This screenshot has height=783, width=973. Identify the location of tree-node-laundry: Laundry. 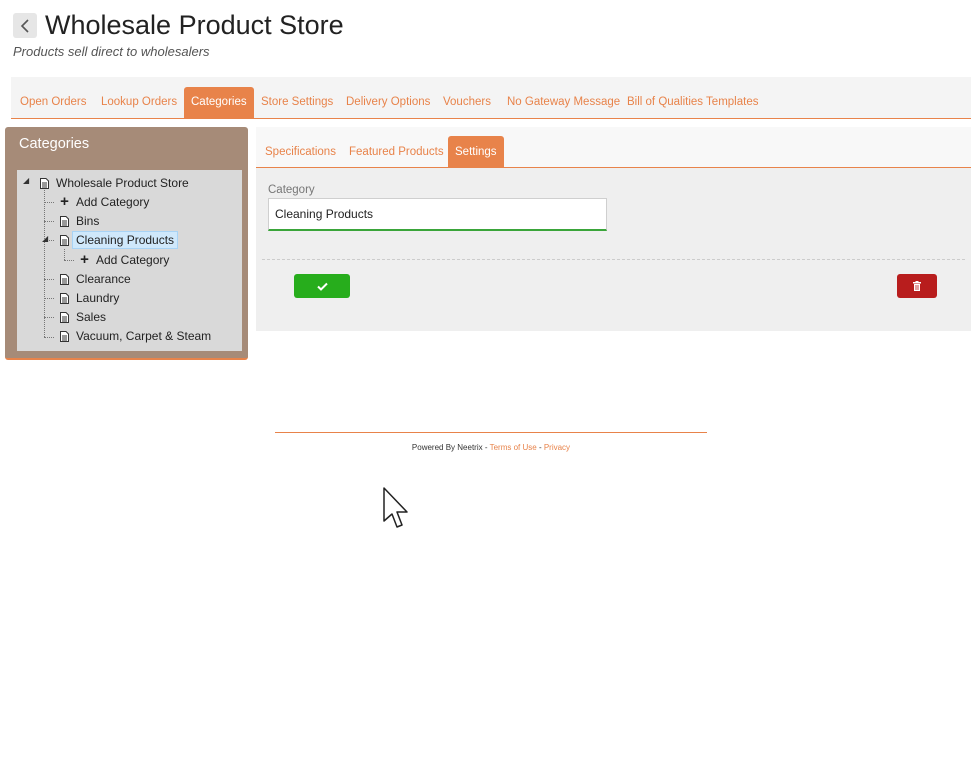
(89, 298).